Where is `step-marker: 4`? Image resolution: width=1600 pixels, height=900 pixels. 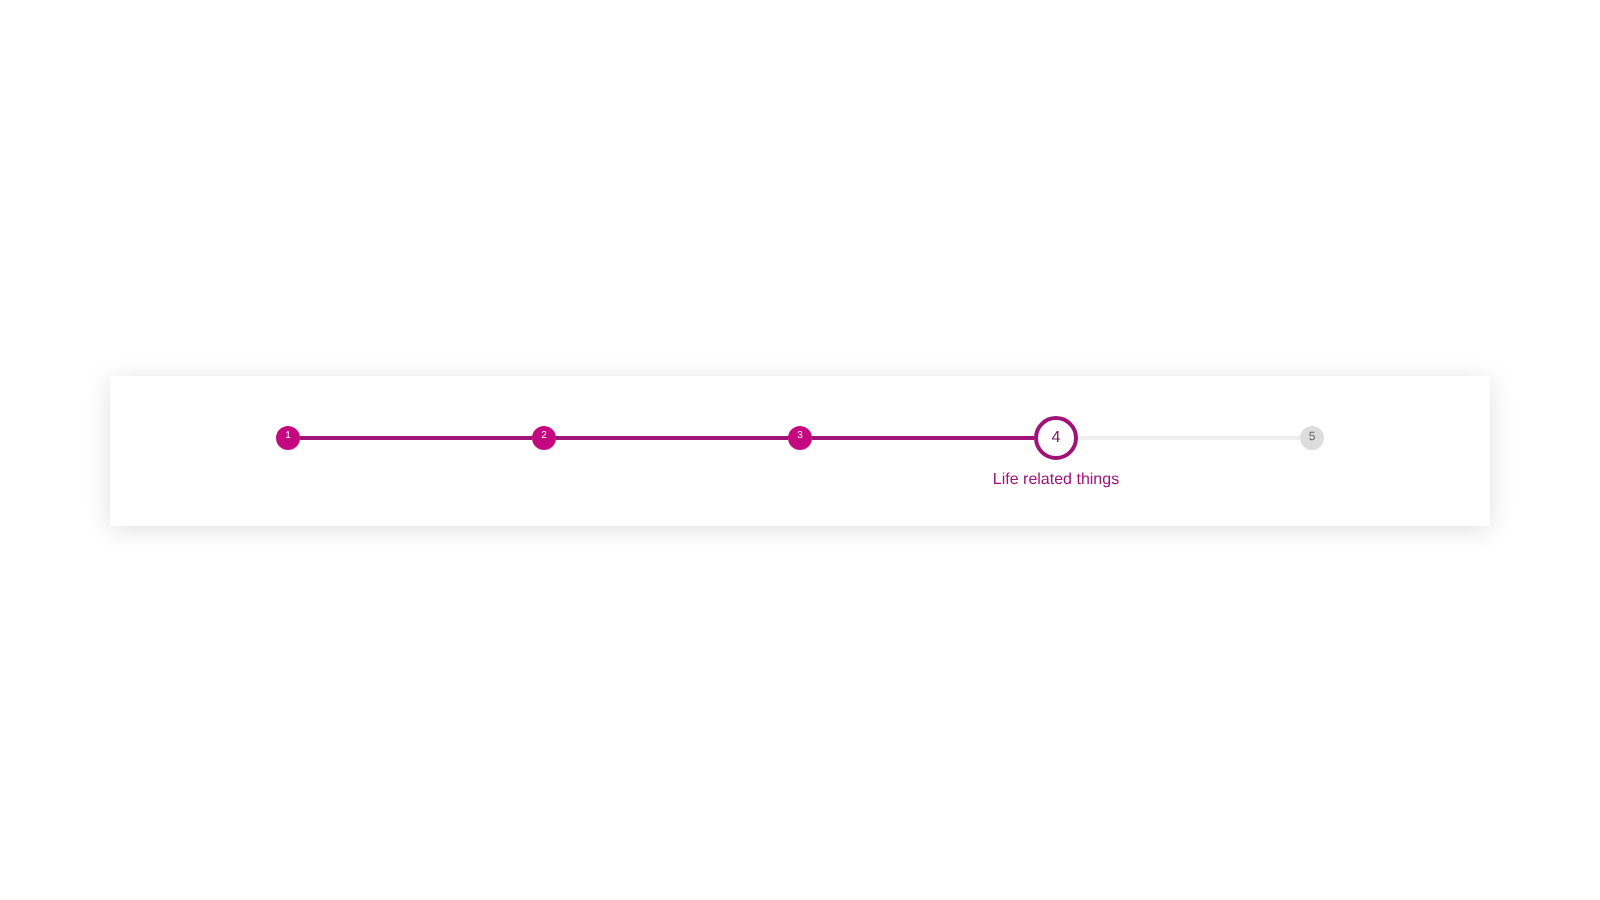
step-marker: 4 is located at coordinates (1056, 437).